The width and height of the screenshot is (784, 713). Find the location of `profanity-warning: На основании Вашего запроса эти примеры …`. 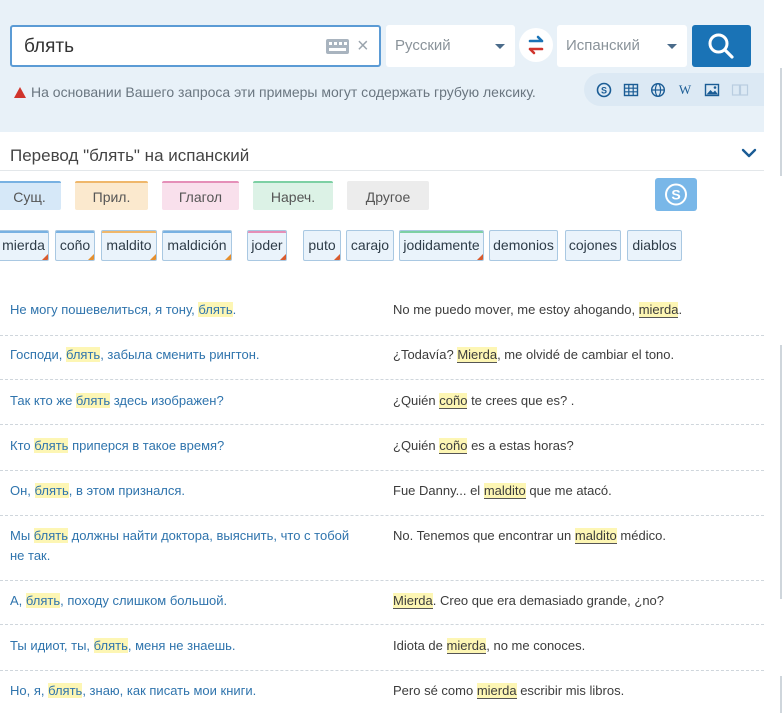

profanity-warning: На основании Вашего запроса эти примеры … is located at coordinates (294, 92).